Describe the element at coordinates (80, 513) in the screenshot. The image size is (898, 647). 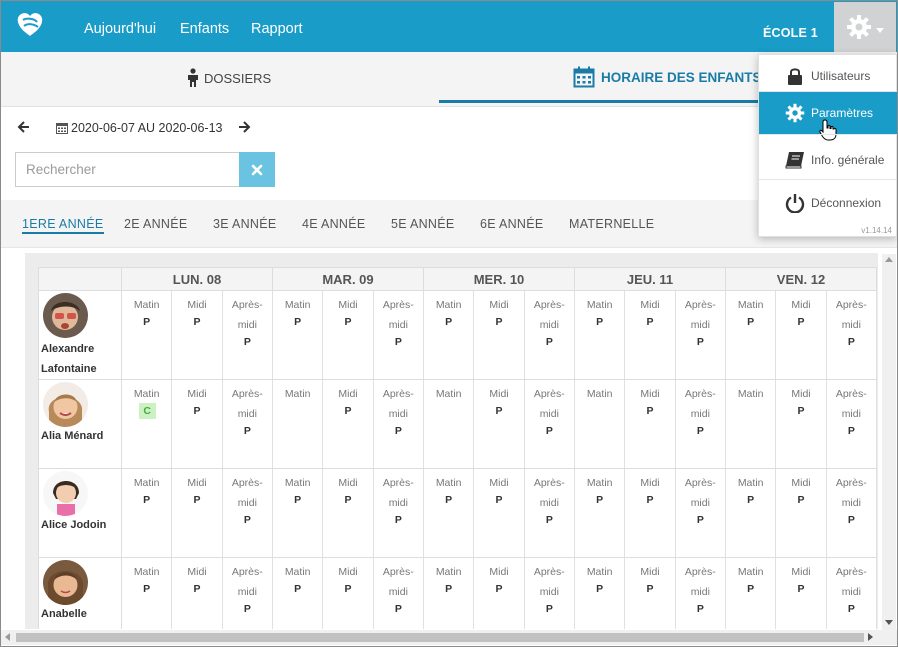
I see `child-row-header: Alice Jodoin` at that location.